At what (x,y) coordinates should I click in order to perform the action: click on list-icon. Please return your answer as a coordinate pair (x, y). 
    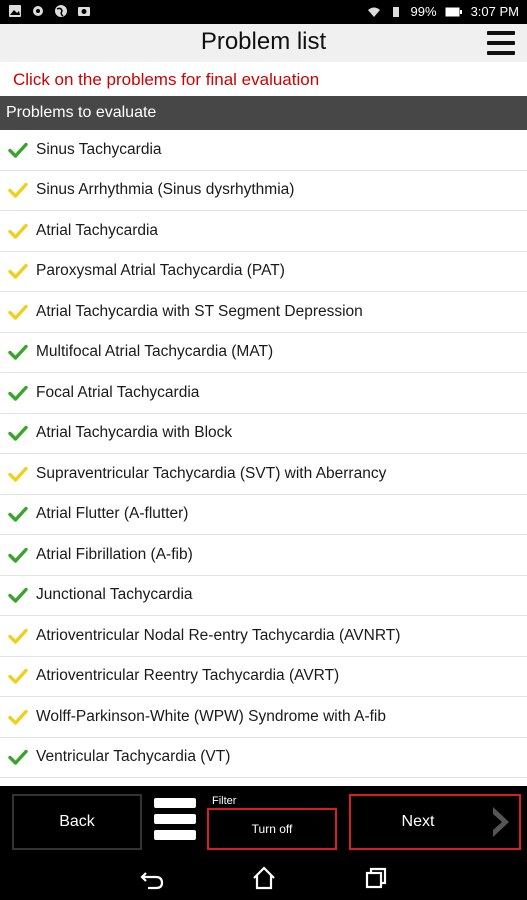
    Looking at the image, I should click on (175, 819).